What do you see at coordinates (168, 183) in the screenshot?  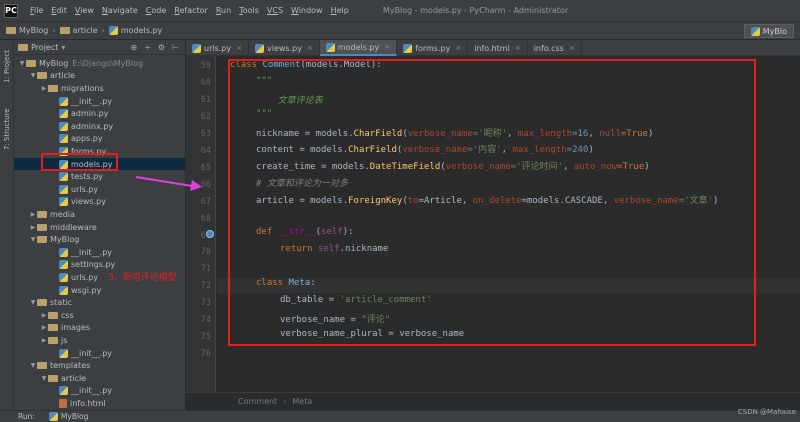 I see `annotation-arrow-icon` at bounding box center [168, 183].